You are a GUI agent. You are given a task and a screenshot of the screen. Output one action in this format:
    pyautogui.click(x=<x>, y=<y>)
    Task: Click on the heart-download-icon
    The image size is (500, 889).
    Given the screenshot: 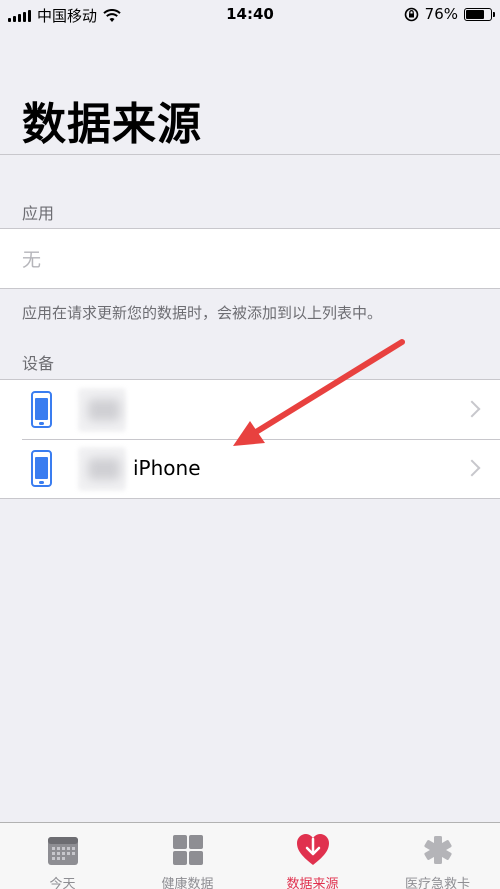 What is the action you would take?
    pyautogui.click(x=312, y=849)
    